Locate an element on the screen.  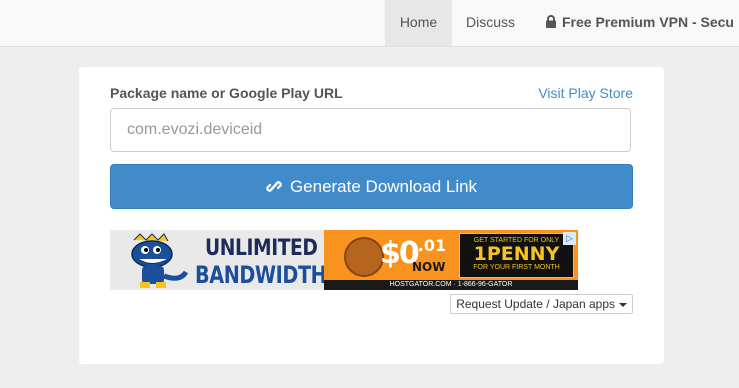
ad-footer: HOSTGATOR.COM · 1-866-96-GATOR is located at coordinates (451, 285).